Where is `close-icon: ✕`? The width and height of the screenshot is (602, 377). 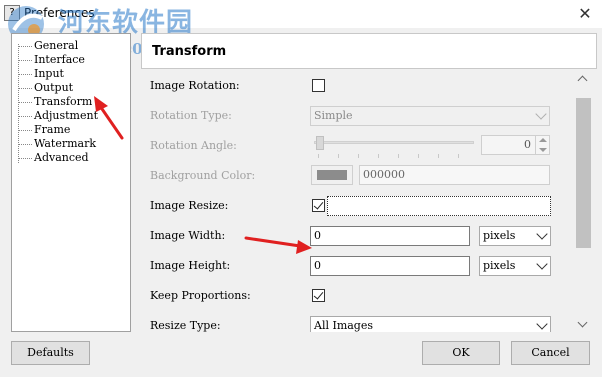 close-icon: ✕ is located at coordinates (585, 14).